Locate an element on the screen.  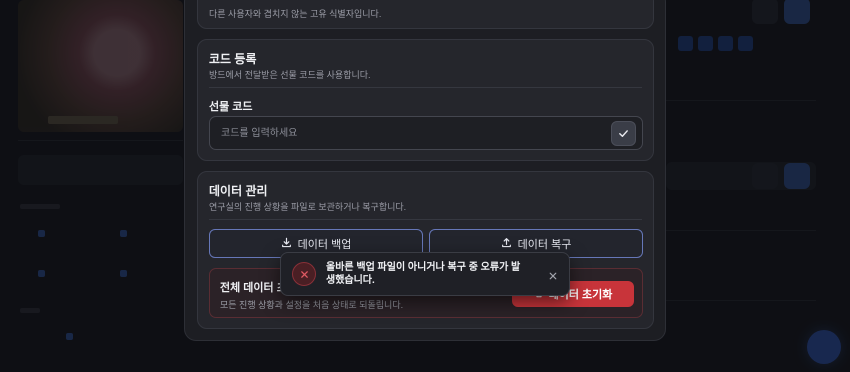
close-icon is located at coordinates (553, 274).